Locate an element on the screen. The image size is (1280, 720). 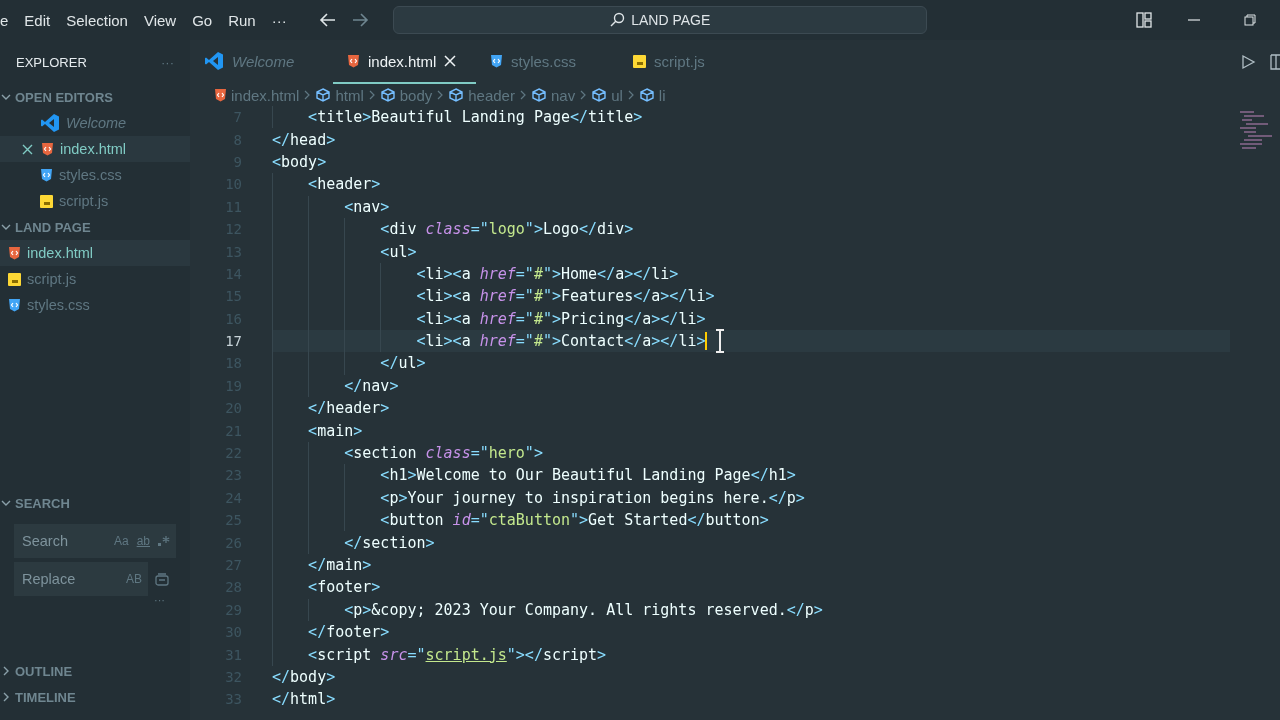
code-line: <li><a href="#">Home</a></li> is located at coordinates (547, 273).